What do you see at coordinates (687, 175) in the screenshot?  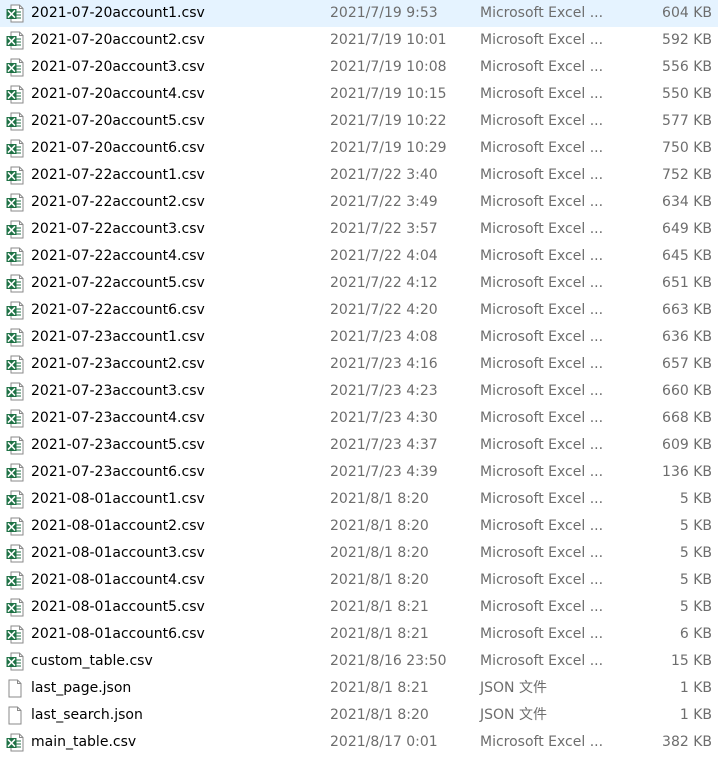 I see `file-size: 752 KB` at bounding box center [687, 175].